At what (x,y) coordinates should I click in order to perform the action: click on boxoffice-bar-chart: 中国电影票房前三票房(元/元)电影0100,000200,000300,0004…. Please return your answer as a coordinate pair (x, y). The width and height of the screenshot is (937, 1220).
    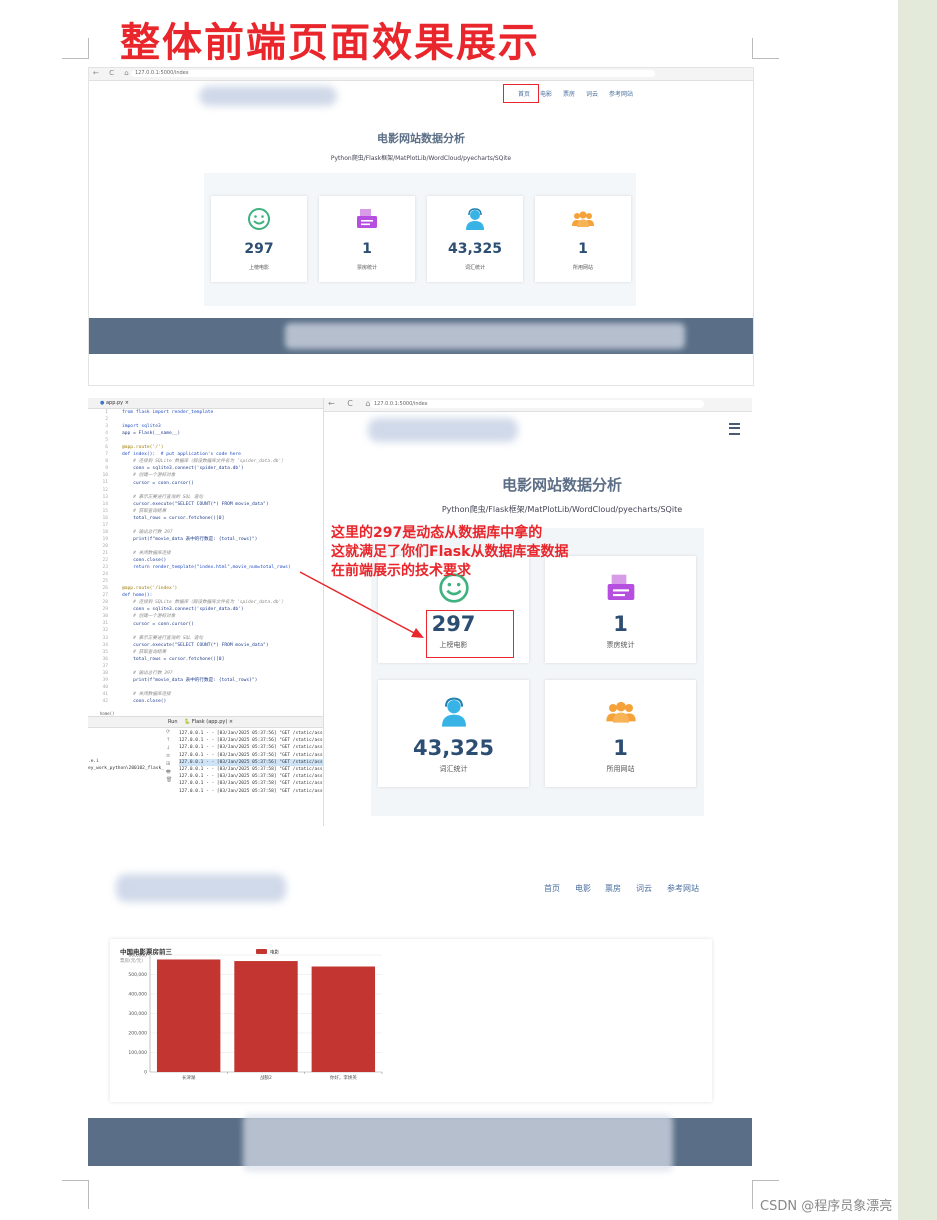
    Looking at the image, I should click on (251, 1014).